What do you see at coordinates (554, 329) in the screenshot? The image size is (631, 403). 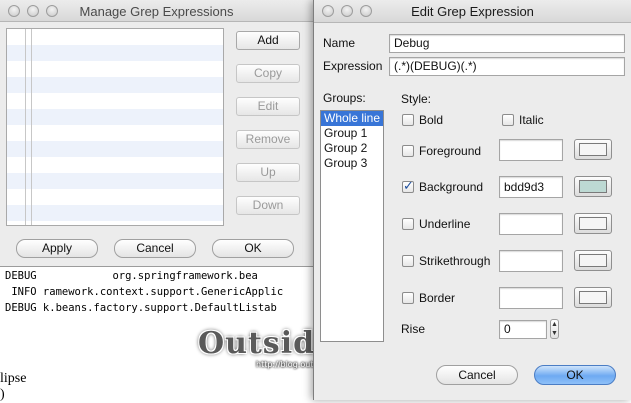 I see `rise-stepper: ▲ ▼` at bounding box center [554, 329].